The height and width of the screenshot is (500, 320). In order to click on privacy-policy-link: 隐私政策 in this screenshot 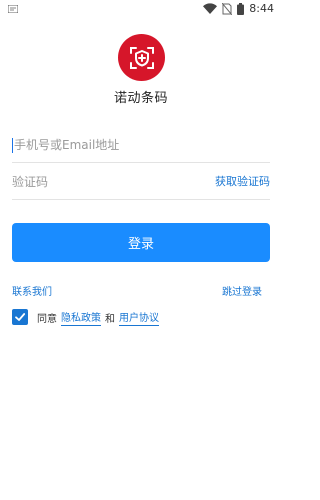, I will do `click(81, 317)`.